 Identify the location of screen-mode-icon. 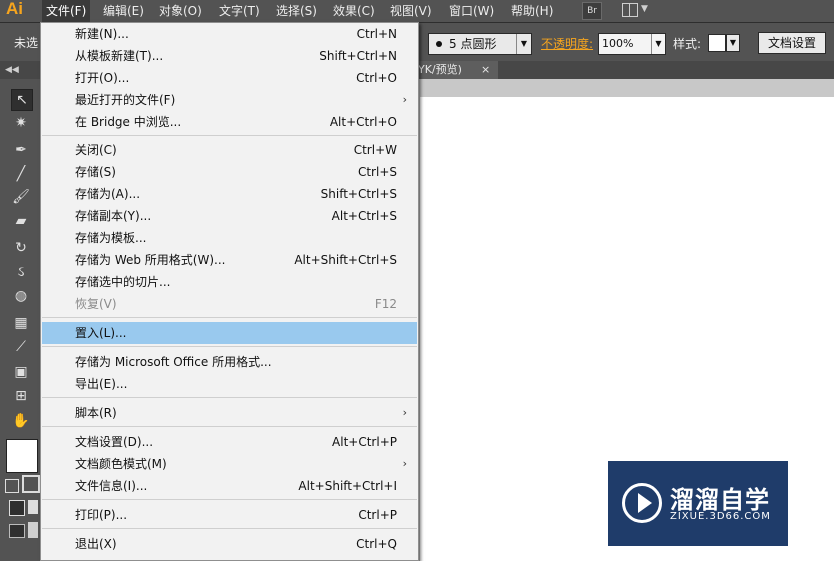
(33, 530).